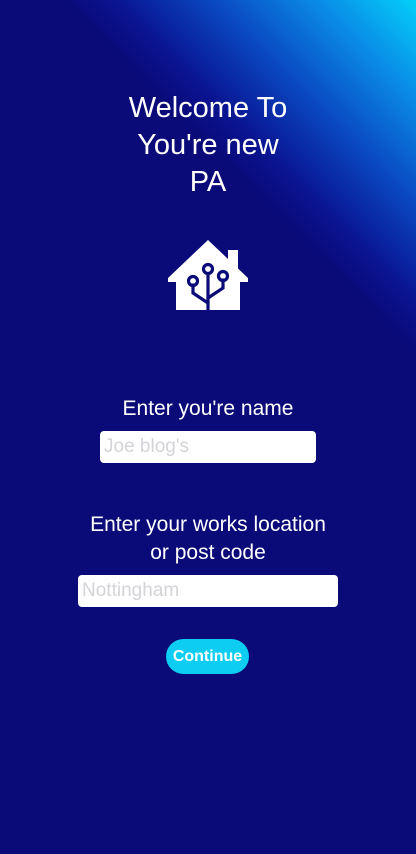 The image size is (416, 854). I want to click on location-input, so click(208, 591).